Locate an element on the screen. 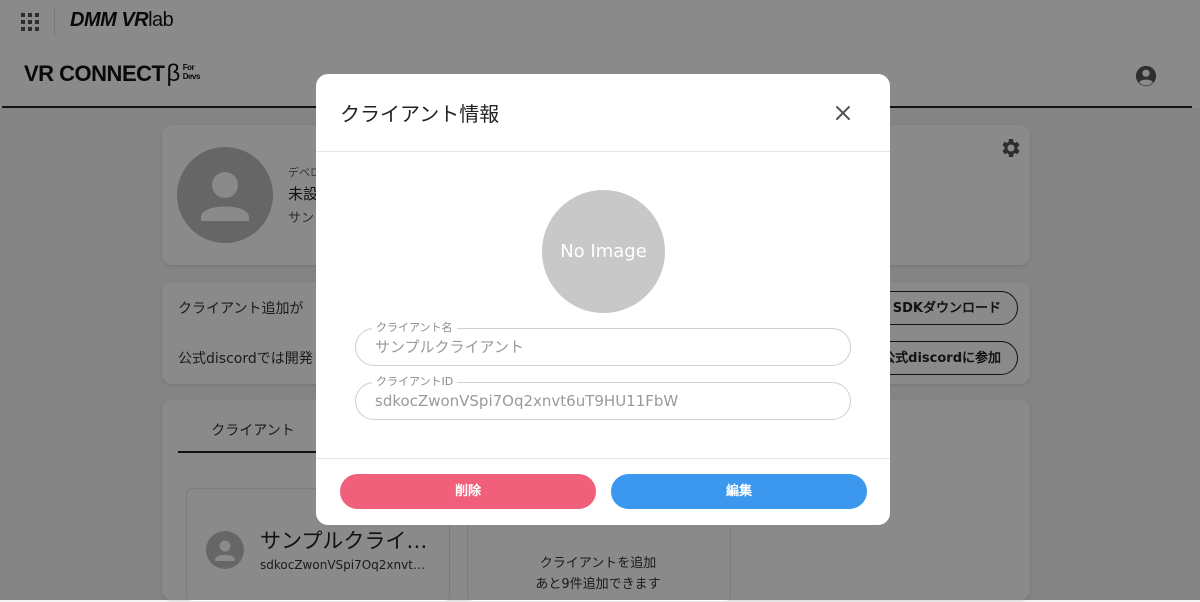 The image size is (1200, 602). edit-button: 編集 is located at coordinates (739, 491).